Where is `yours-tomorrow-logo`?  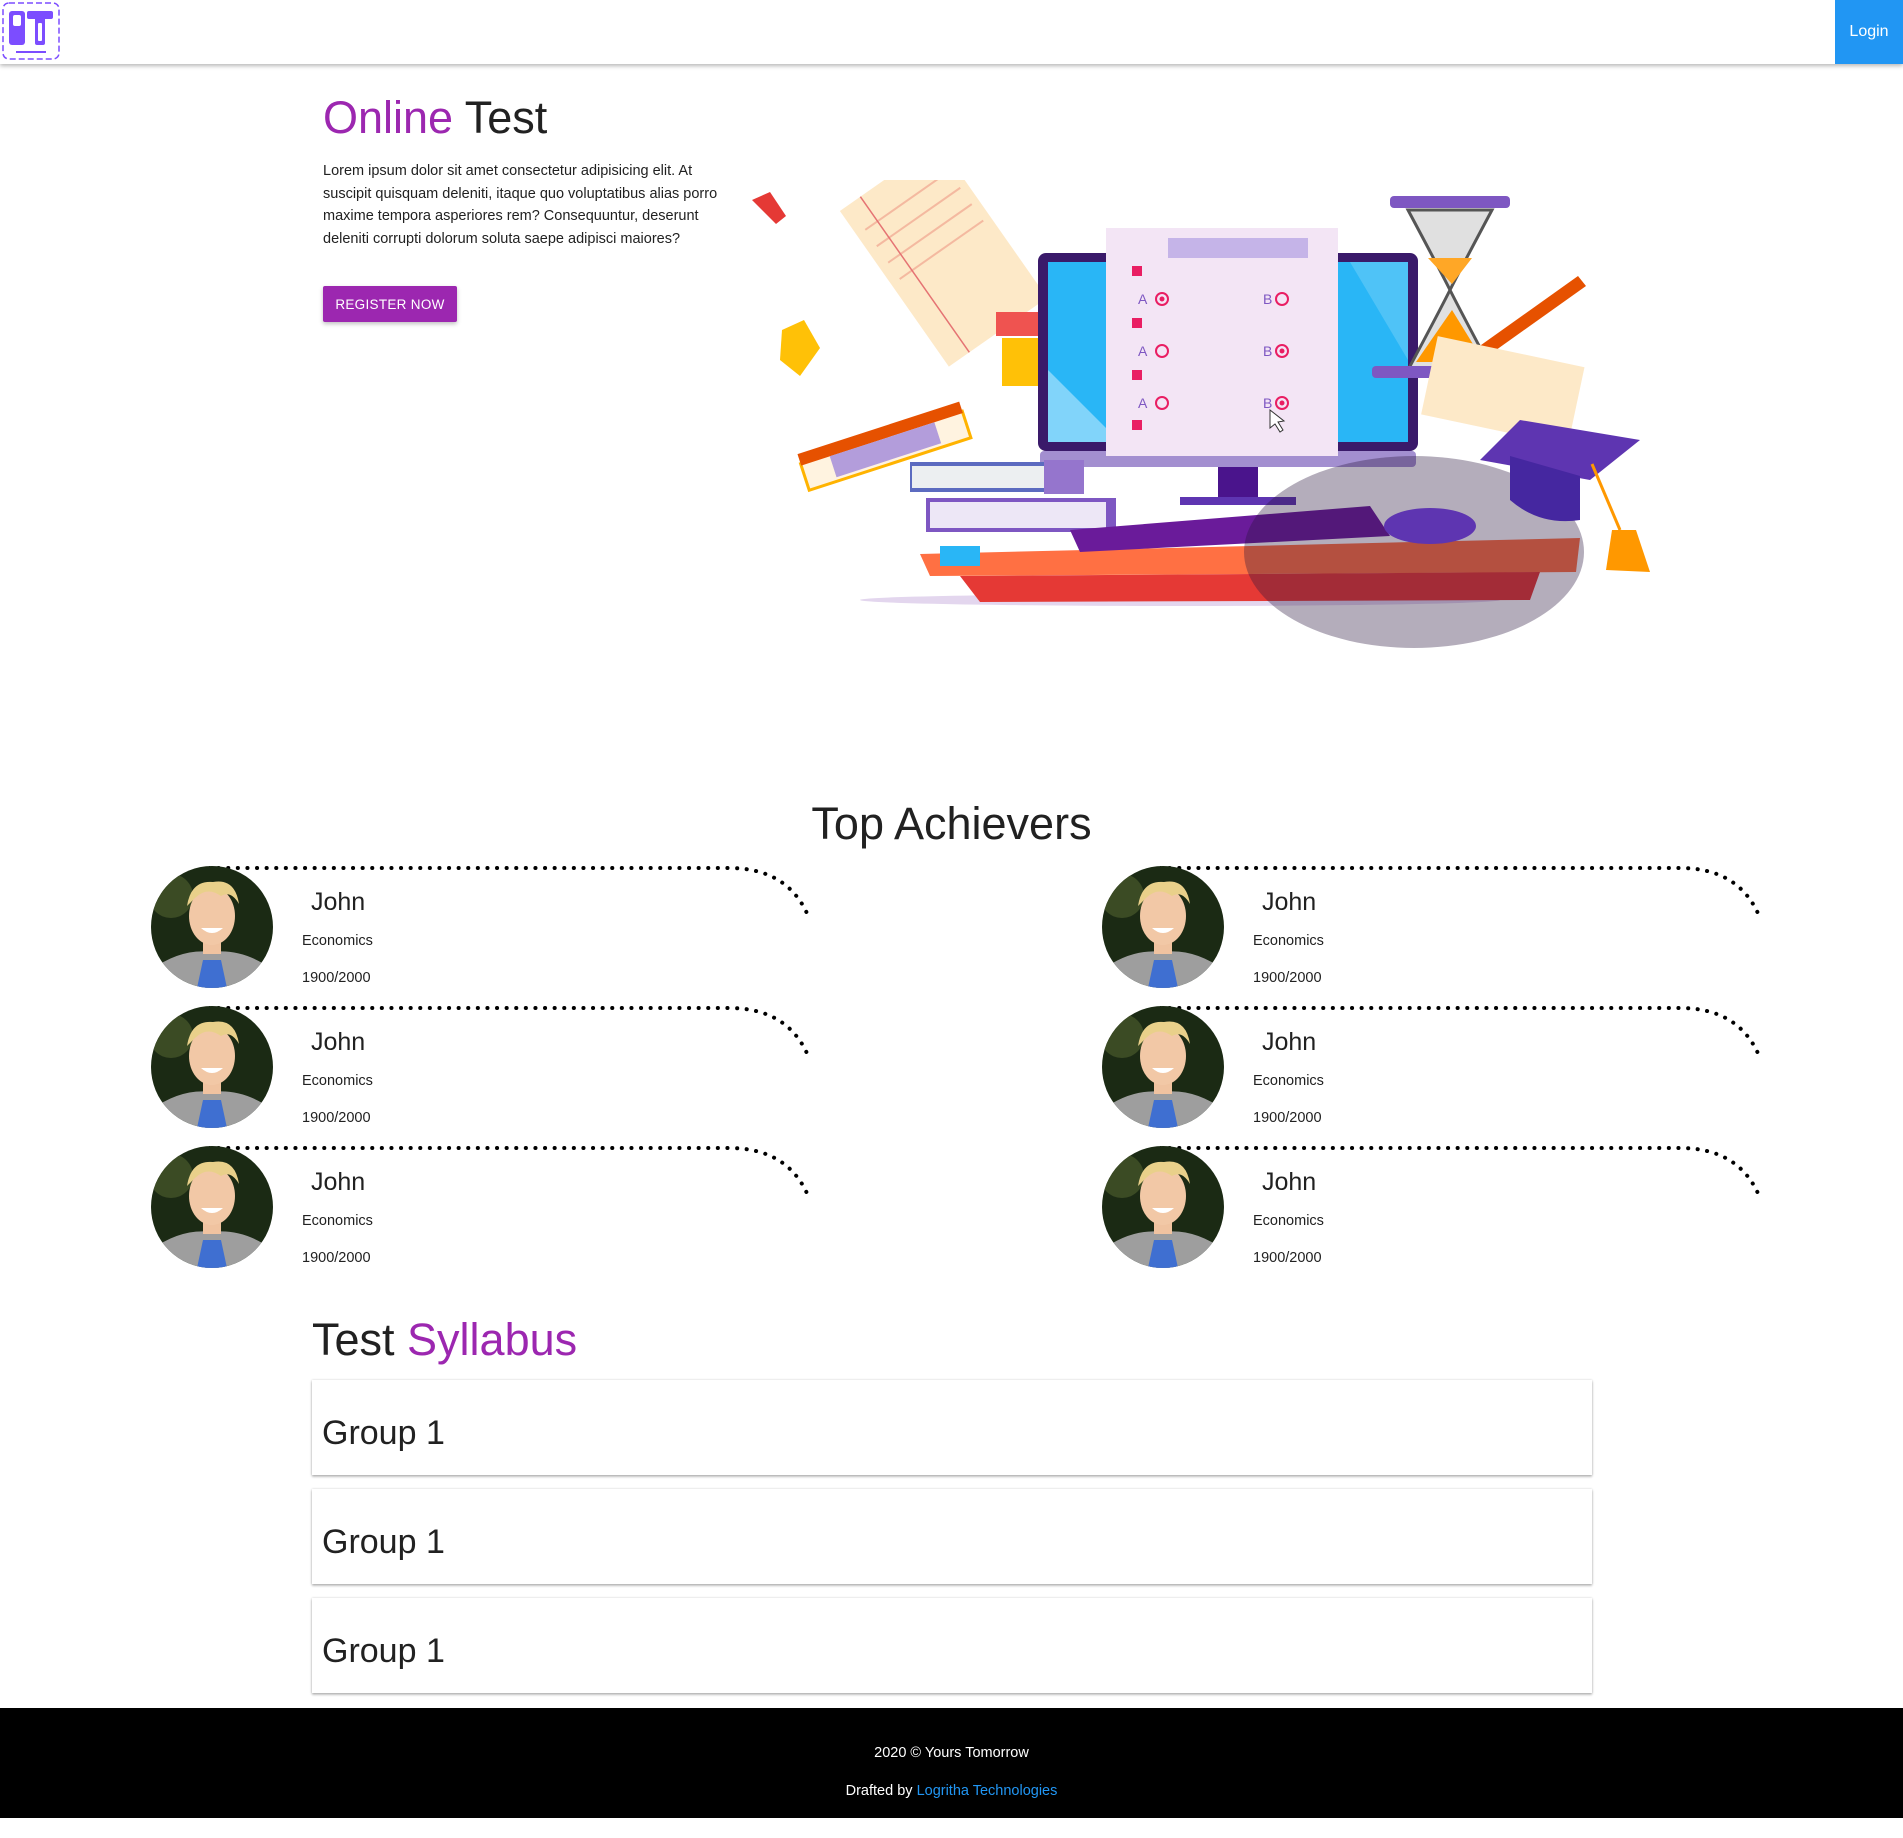 yours-tomorrow-logo is located at coordinates (31, 31).